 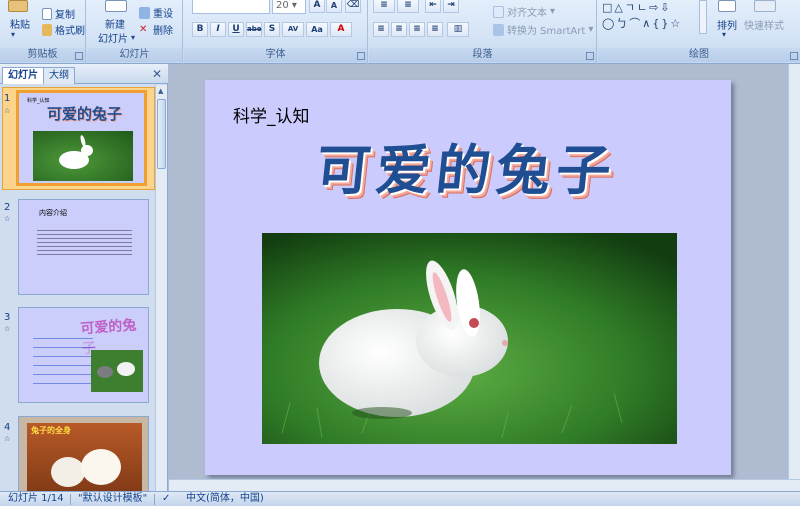 What do you see at coordinates (381, 29) in the screenshot?
I see `align-left-button: ≡` at bounding box center [381, 29].